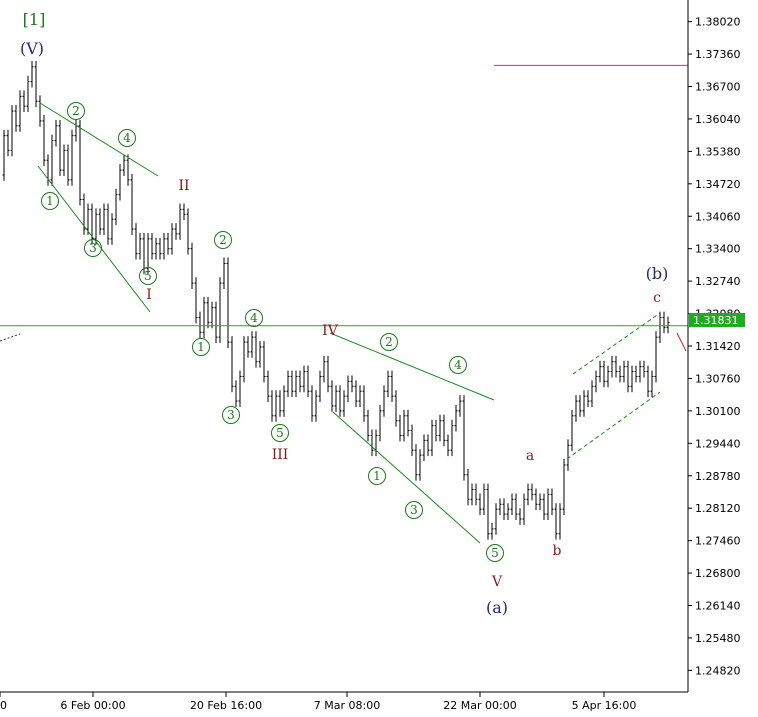 This screenshot has width=758, height=717. I want to click on channel-line-lower, so click(613, 425).